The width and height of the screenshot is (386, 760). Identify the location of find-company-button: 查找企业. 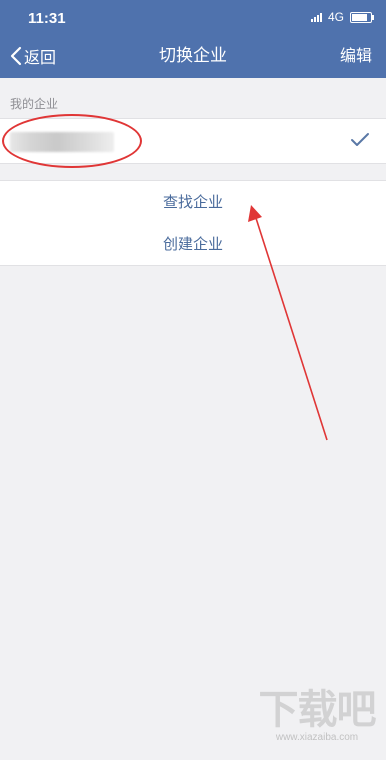
(193, 202).